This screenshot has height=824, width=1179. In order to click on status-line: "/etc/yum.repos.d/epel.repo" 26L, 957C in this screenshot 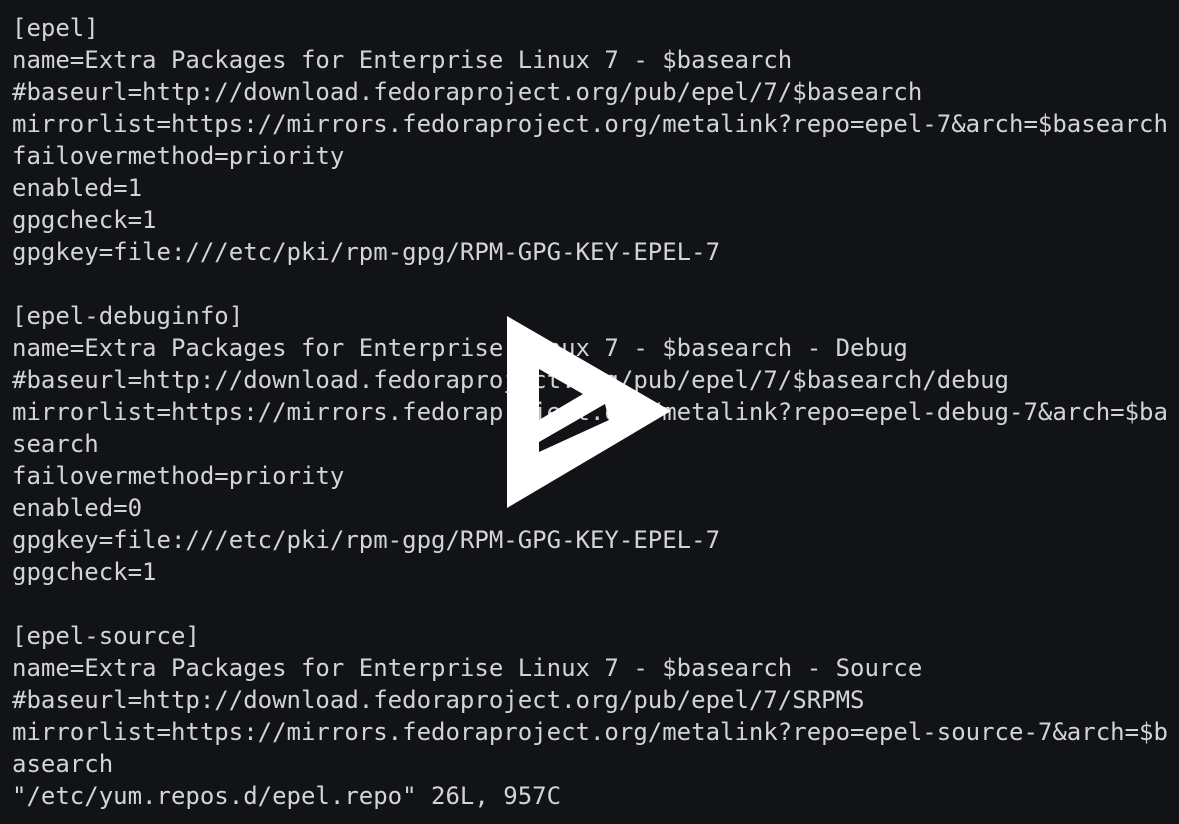, I will do `click(287, 796)`.